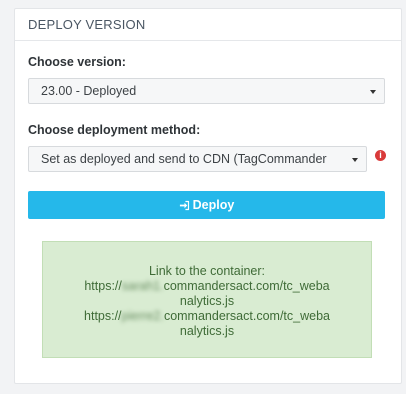  I want to click on deploy-button: Deploy, so click(206, 205).